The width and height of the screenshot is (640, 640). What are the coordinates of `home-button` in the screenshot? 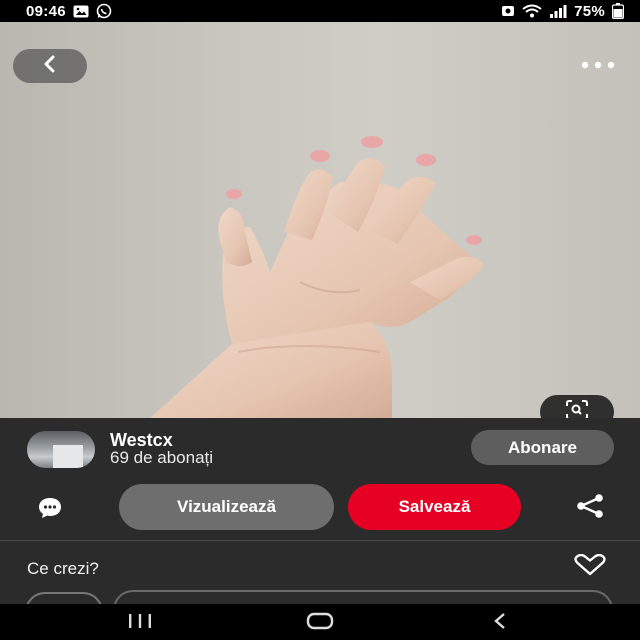 It's located at (320, 623).